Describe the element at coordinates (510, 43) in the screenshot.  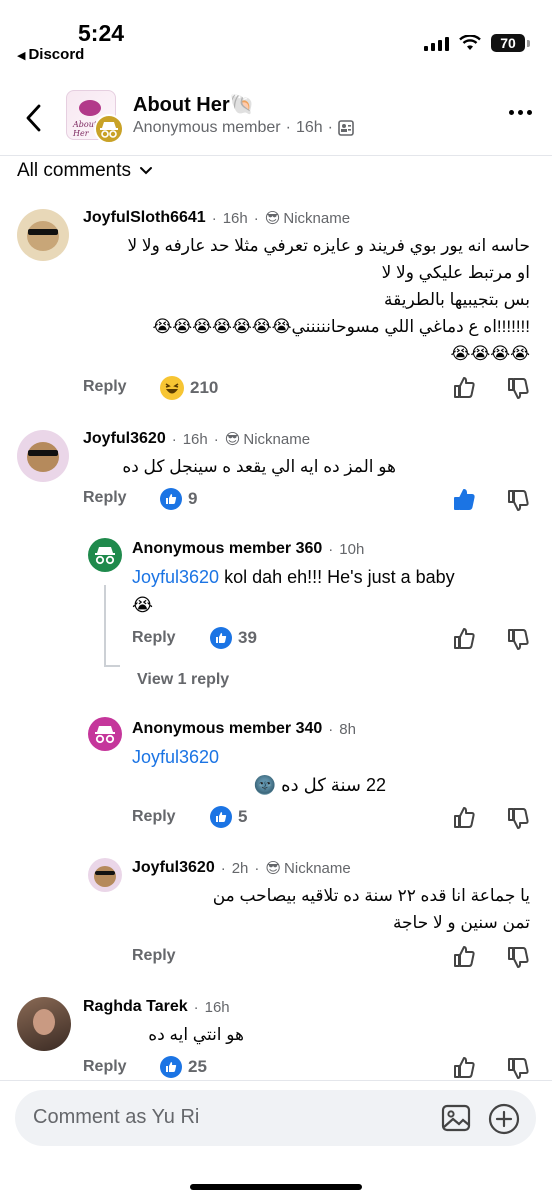
I see `battery-icon: 70` at that location.